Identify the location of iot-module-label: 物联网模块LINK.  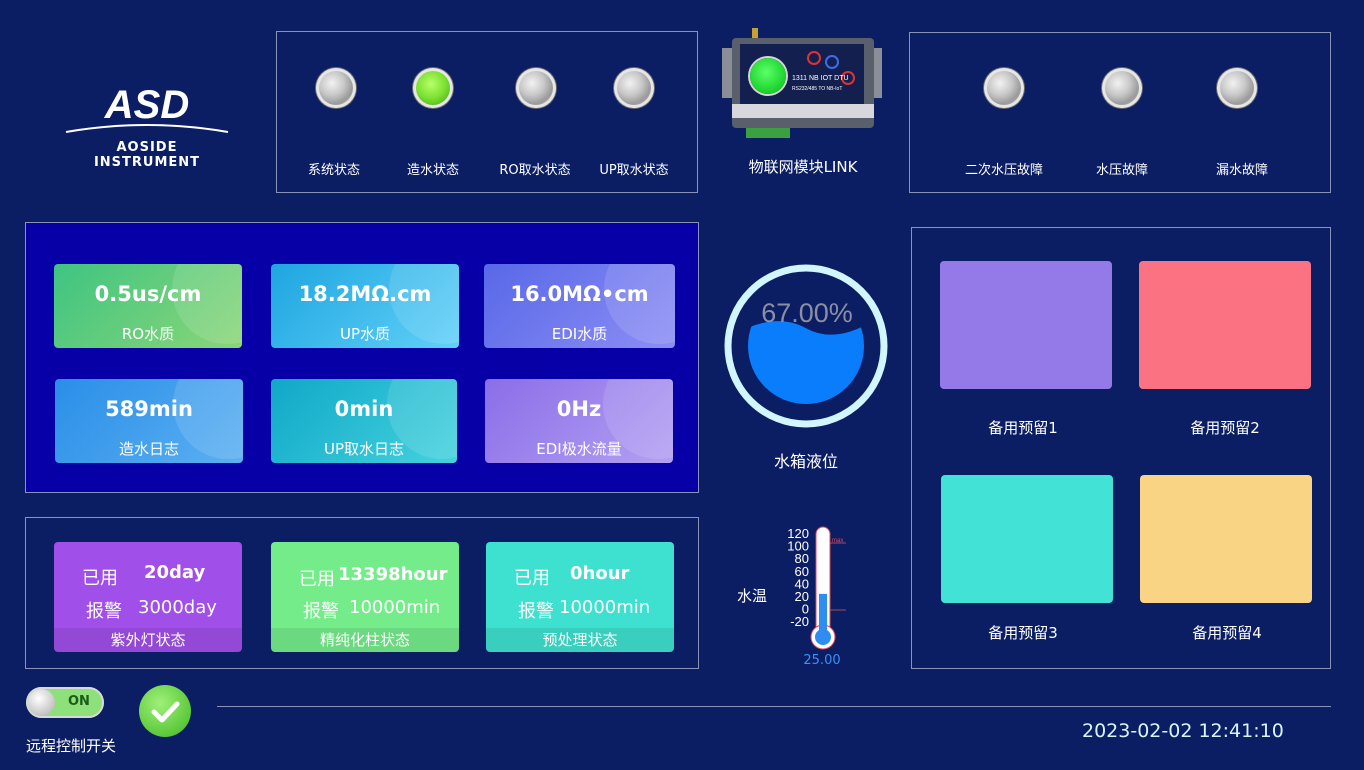
(803, 167).